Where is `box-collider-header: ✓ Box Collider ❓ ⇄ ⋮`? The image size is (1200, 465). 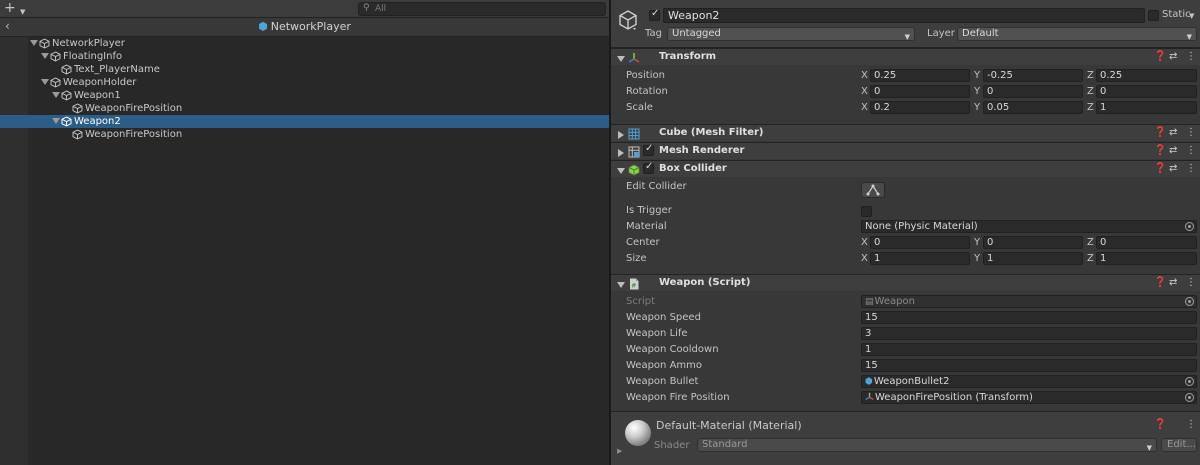
box-collider-header: ✓ Box Collider ❓ ⇄ ⋮ is located at coordinates (905, 168).